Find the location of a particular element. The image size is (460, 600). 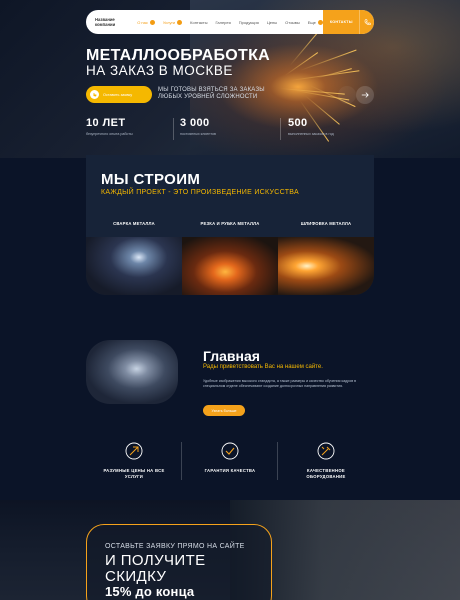

nav-item: Отзывы is located at coordinates (292, 22).